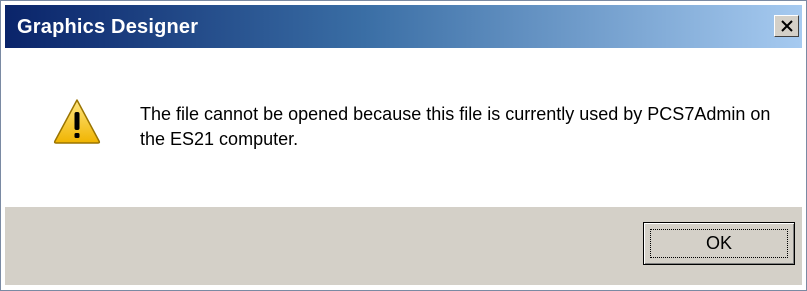 This screenshot has height=291, width=807. I want to click on ok-button-label: OK, so click(718, 243).